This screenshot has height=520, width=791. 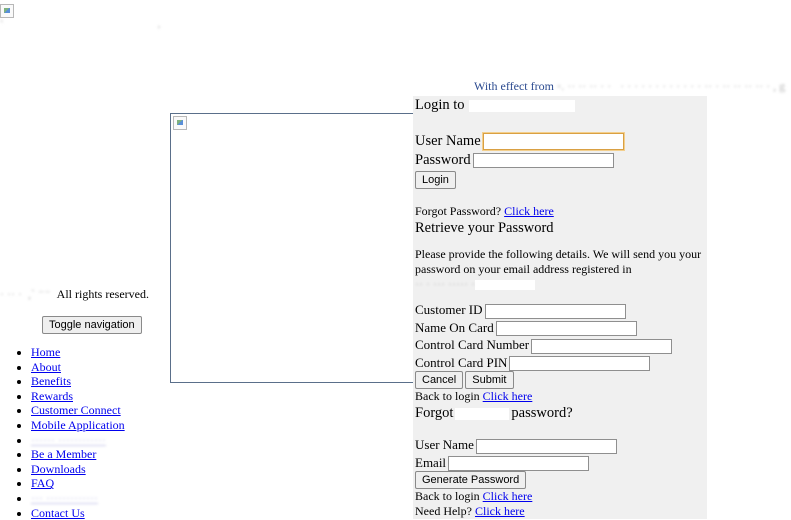 I want to click on control-card-number-row: Control Card Number, so click(x=561, y=345).